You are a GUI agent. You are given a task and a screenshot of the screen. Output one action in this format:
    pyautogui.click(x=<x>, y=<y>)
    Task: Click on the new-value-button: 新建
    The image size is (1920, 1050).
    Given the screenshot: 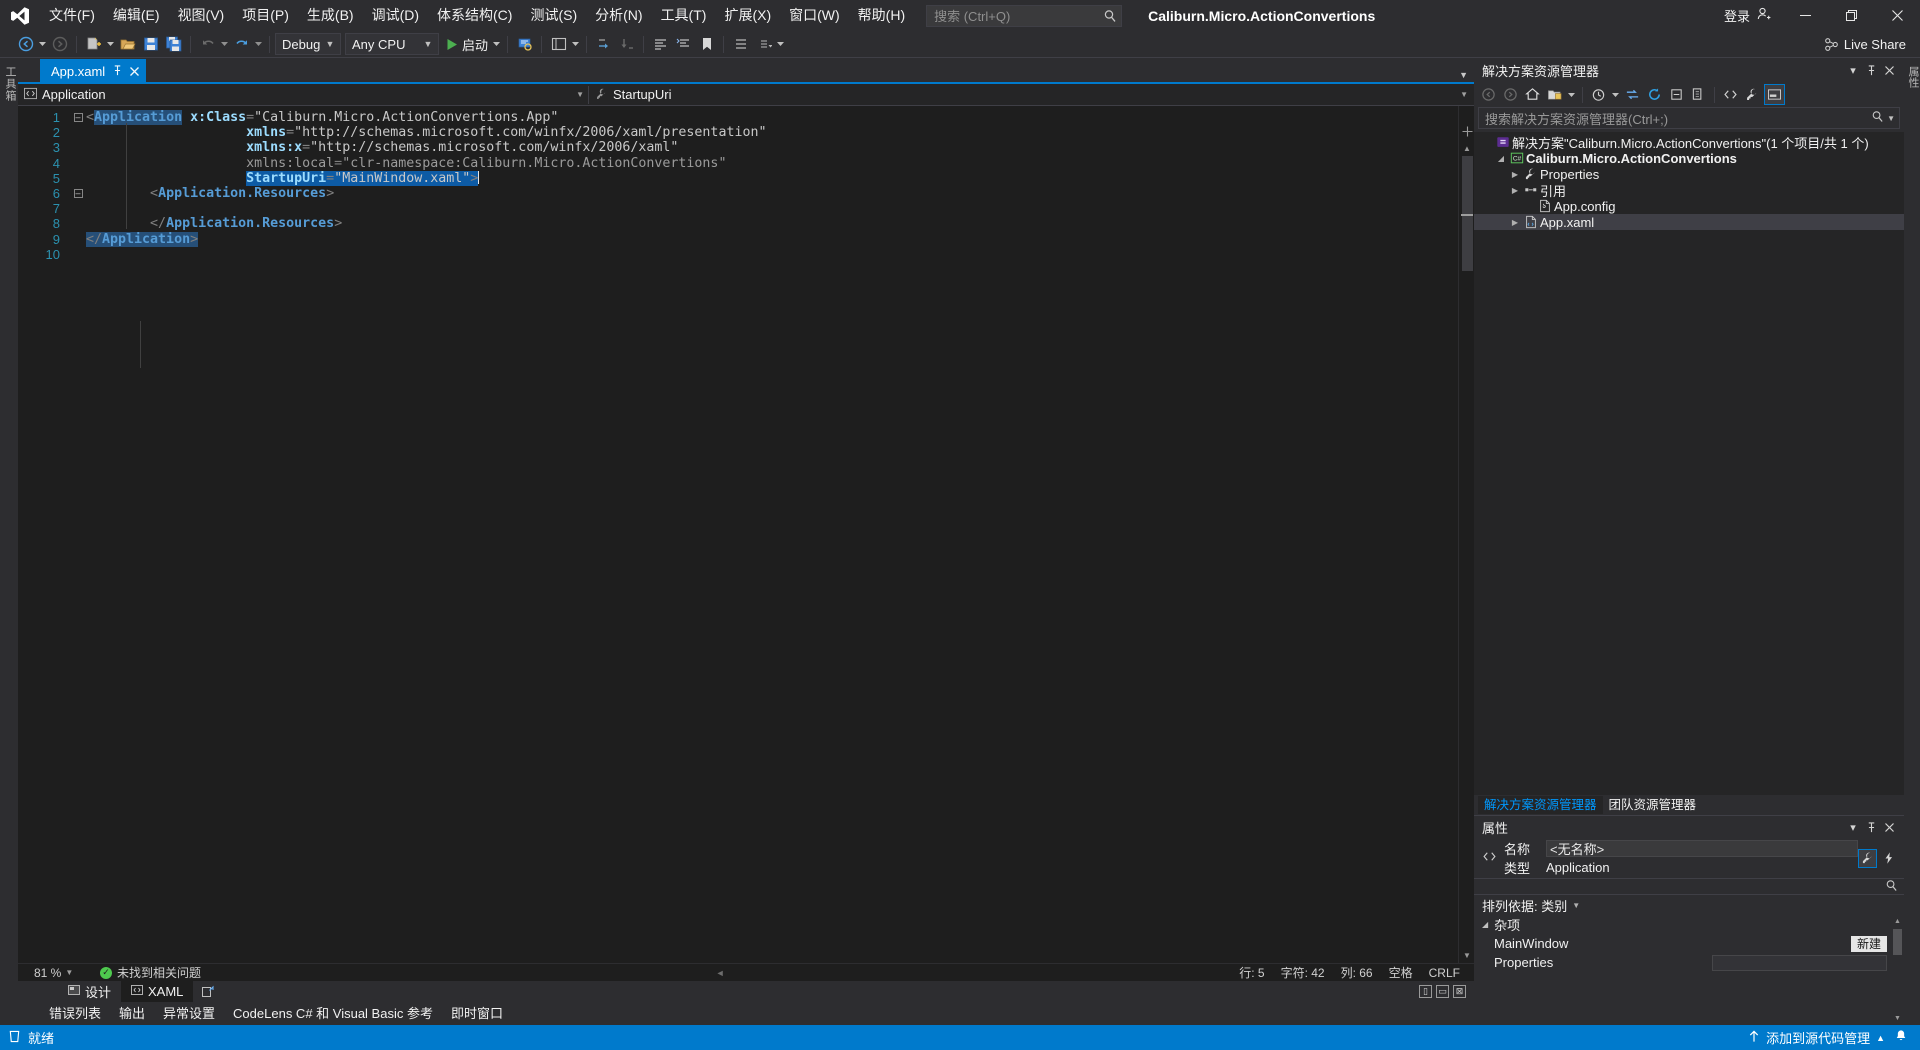 What is the action you would take?
    pyautogui.click(x=1868, y=943)
    